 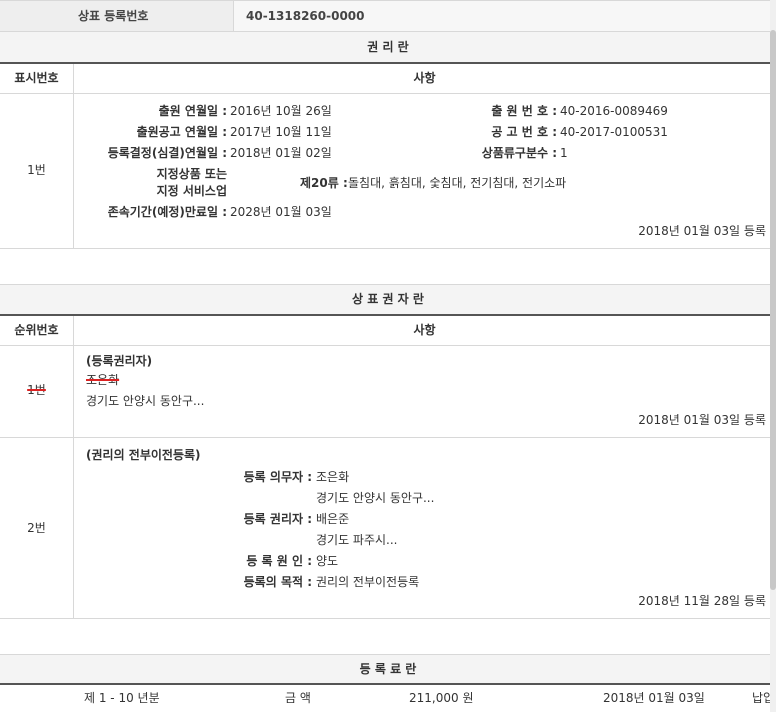 I want to click on field-label: 등록결정(심결)연월일 :, so click(x=167, y=153).